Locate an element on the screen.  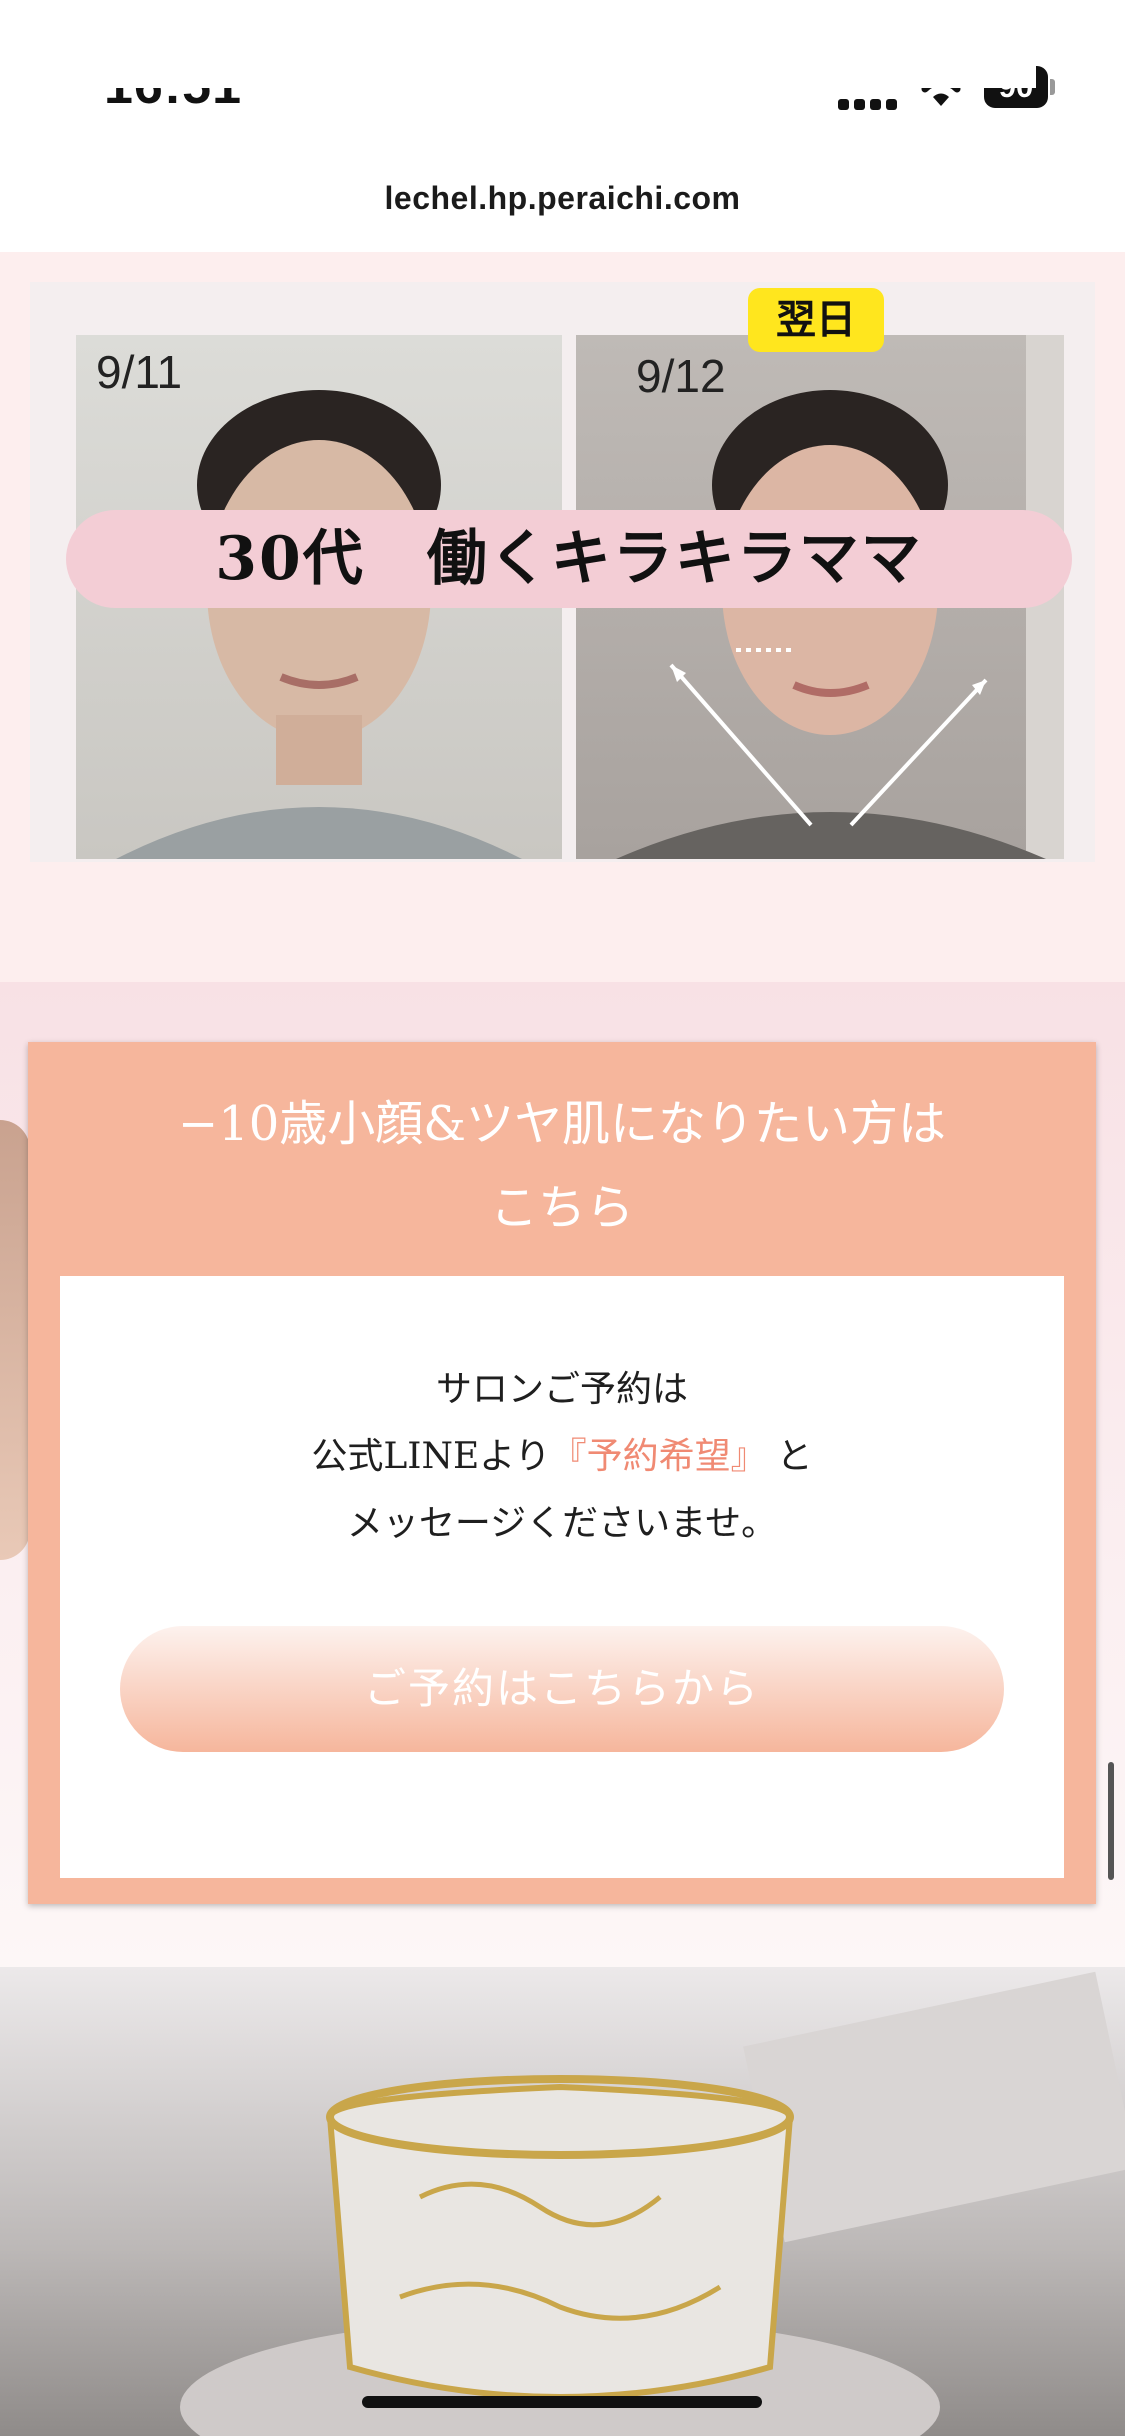
message-line2-prefix: 公式LINEより is located at coordinates (431, 1456).